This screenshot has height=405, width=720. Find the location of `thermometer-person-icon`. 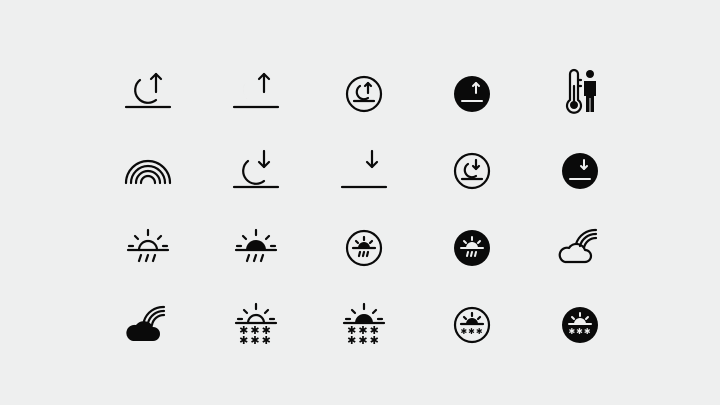

thermometer-person-icon is located at coordinates (580, 94).